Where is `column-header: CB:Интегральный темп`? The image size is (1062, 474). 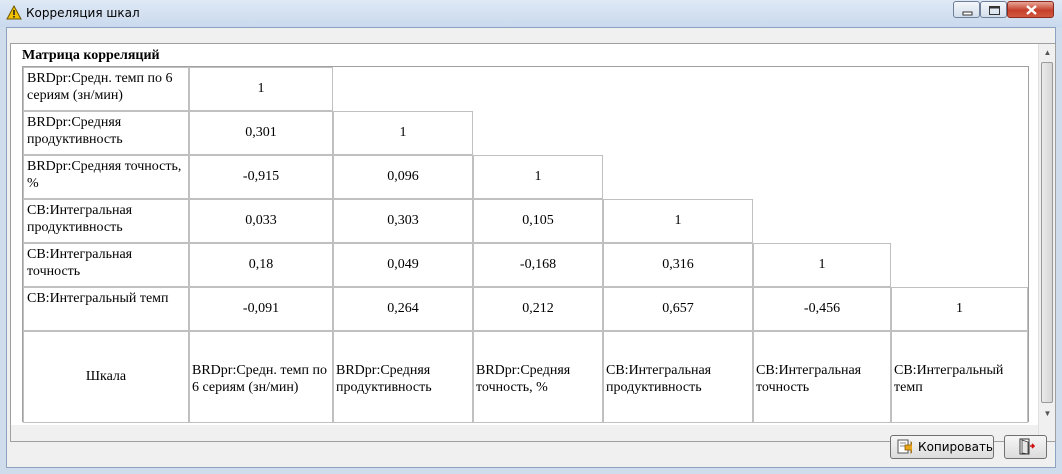
column-header: CB:Интегральный темп is located at coordinates (959, 377).